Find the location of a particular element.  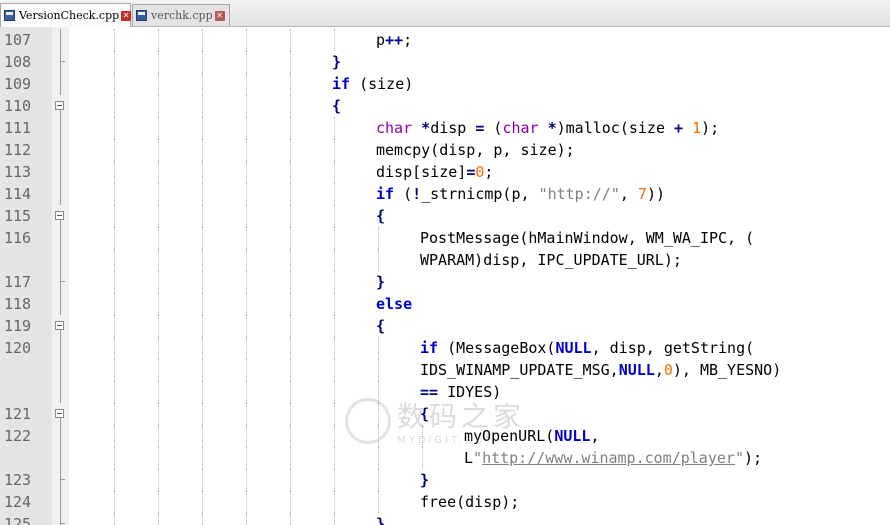

code-text: L"http://www.winamp.com/player"); is located at coordinates (613, 458).